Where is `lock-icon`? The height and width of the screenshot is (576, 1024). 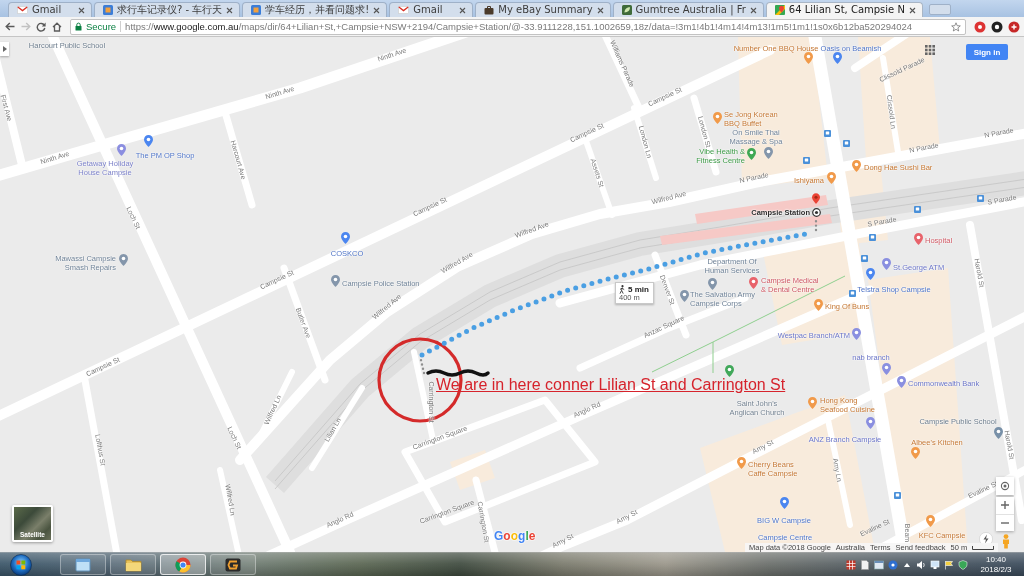
lock-icon is located at coordinates (78, 26).